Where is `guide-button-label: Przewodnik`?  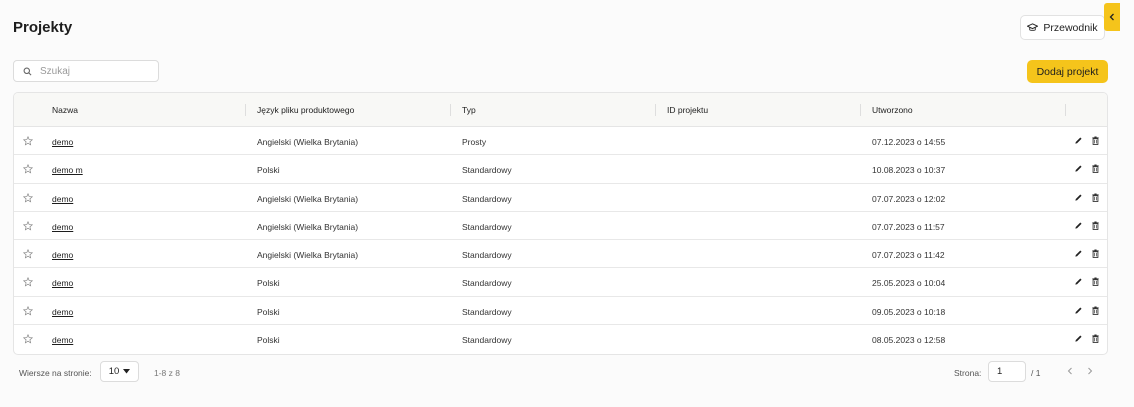 guide-button-label: Przewodnik is located at coordinates (1070, 27).